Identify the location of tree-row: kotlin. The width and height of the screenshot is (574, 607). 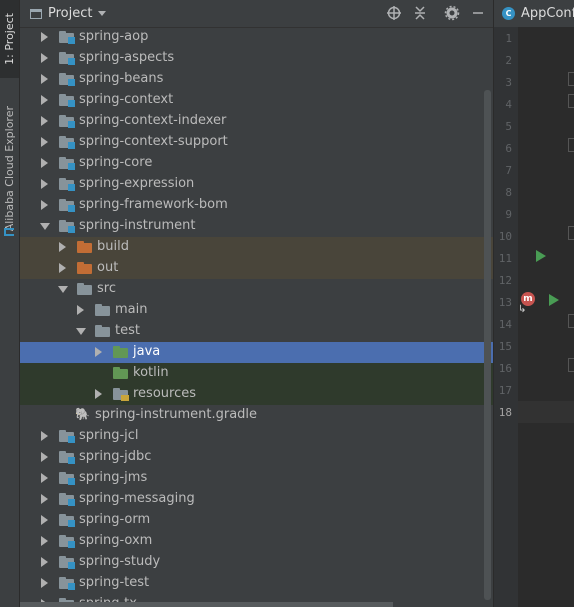
(256, 373).